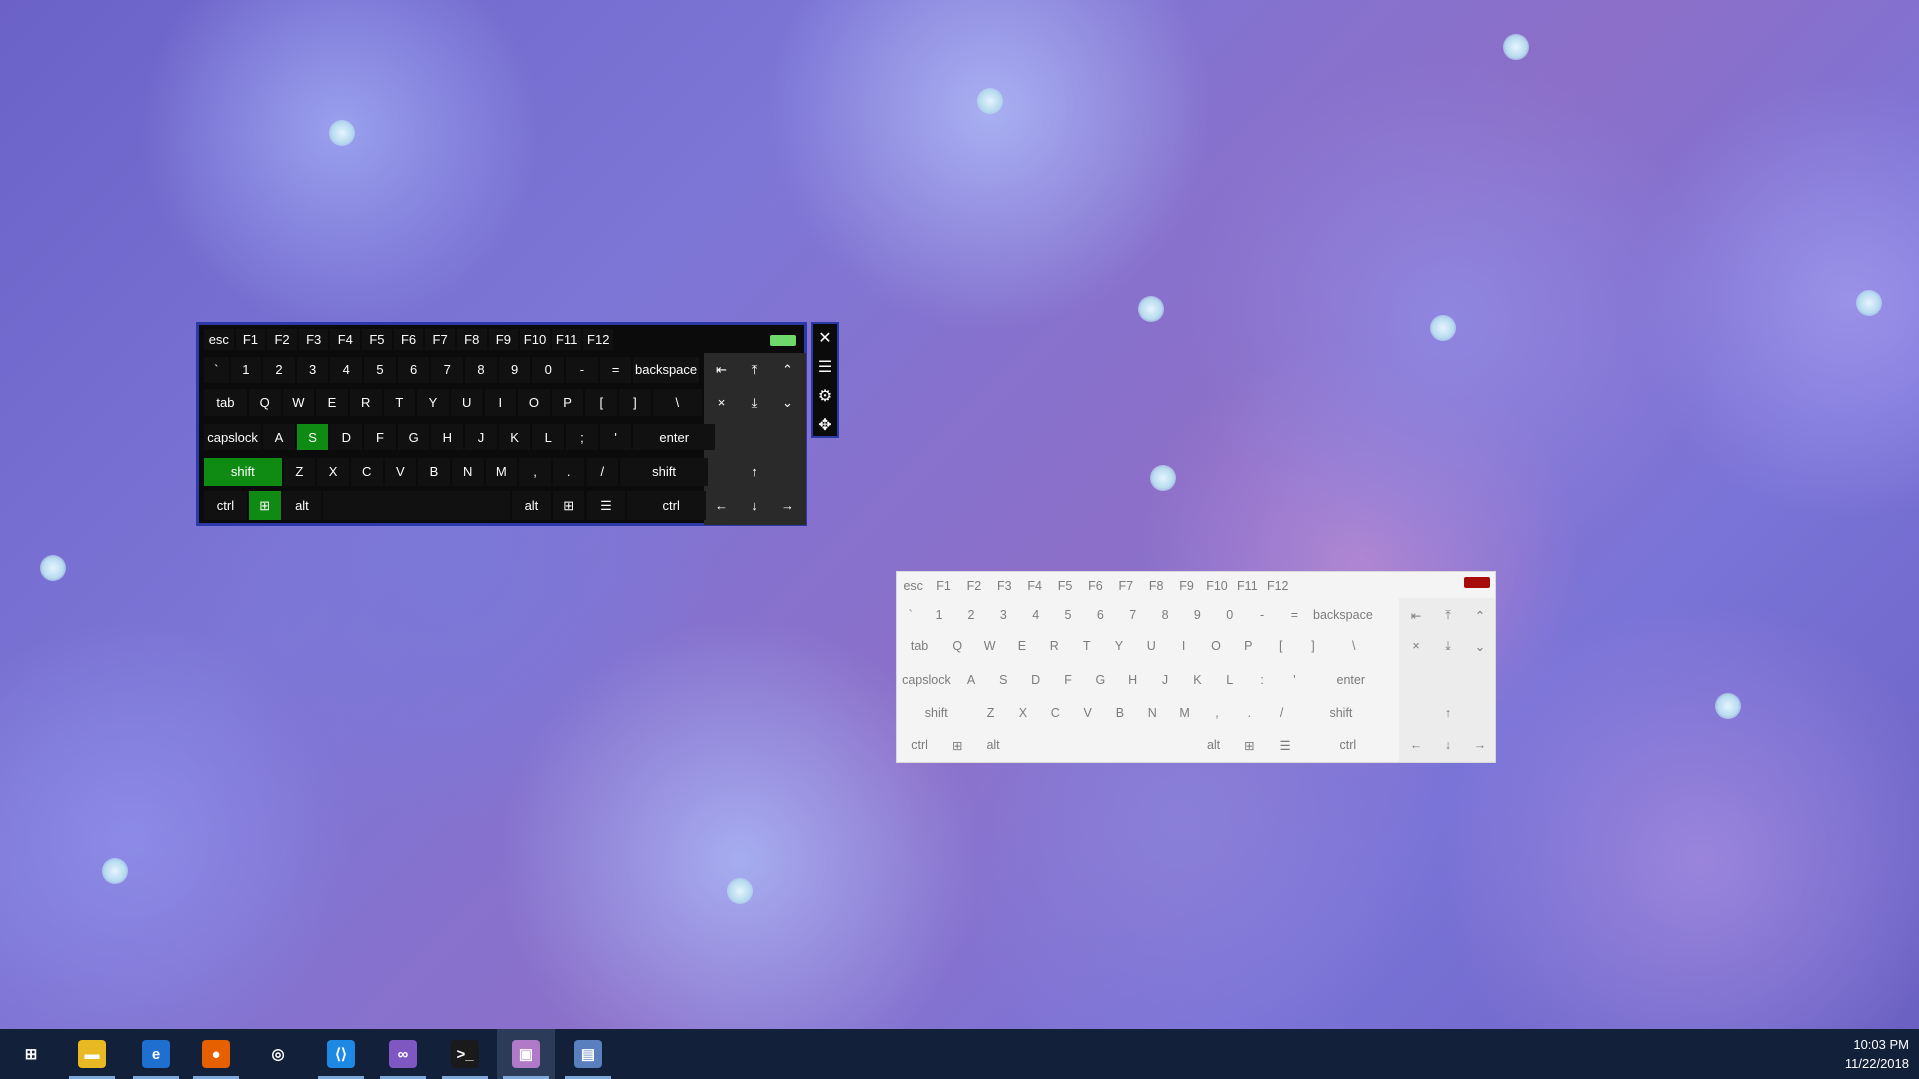 The height and width of the screenshot is (1079, 1919). What do you see at coordinates (1877, 1054) in the screenshot?
I see `system-clock: 10:03 PM 11/22/2018` at bounding box center [1877, 1054].